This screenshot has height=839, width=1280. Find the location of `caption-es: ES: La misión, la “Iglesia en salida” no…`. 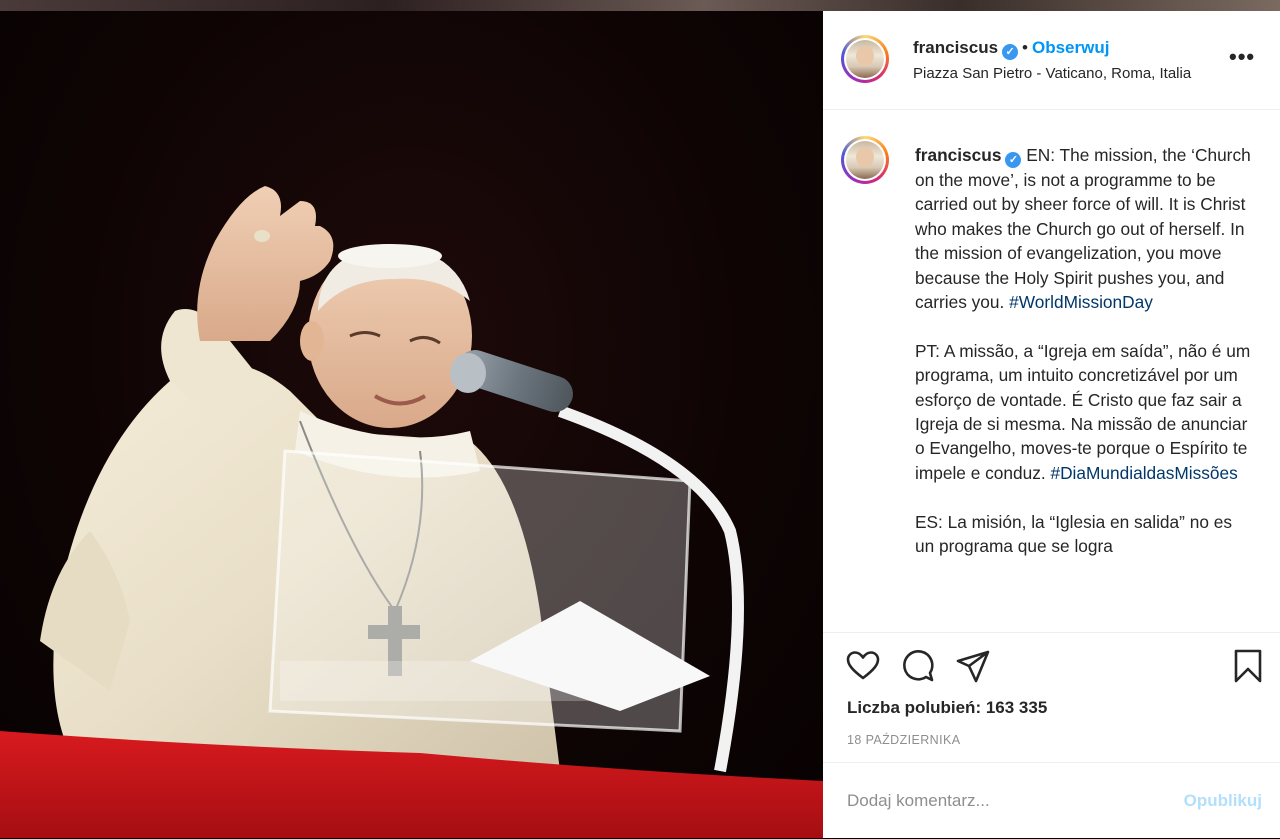

caption-es: ES: La misión, la “Iglesia en salida” no… is located at coordinates (1083, 534).